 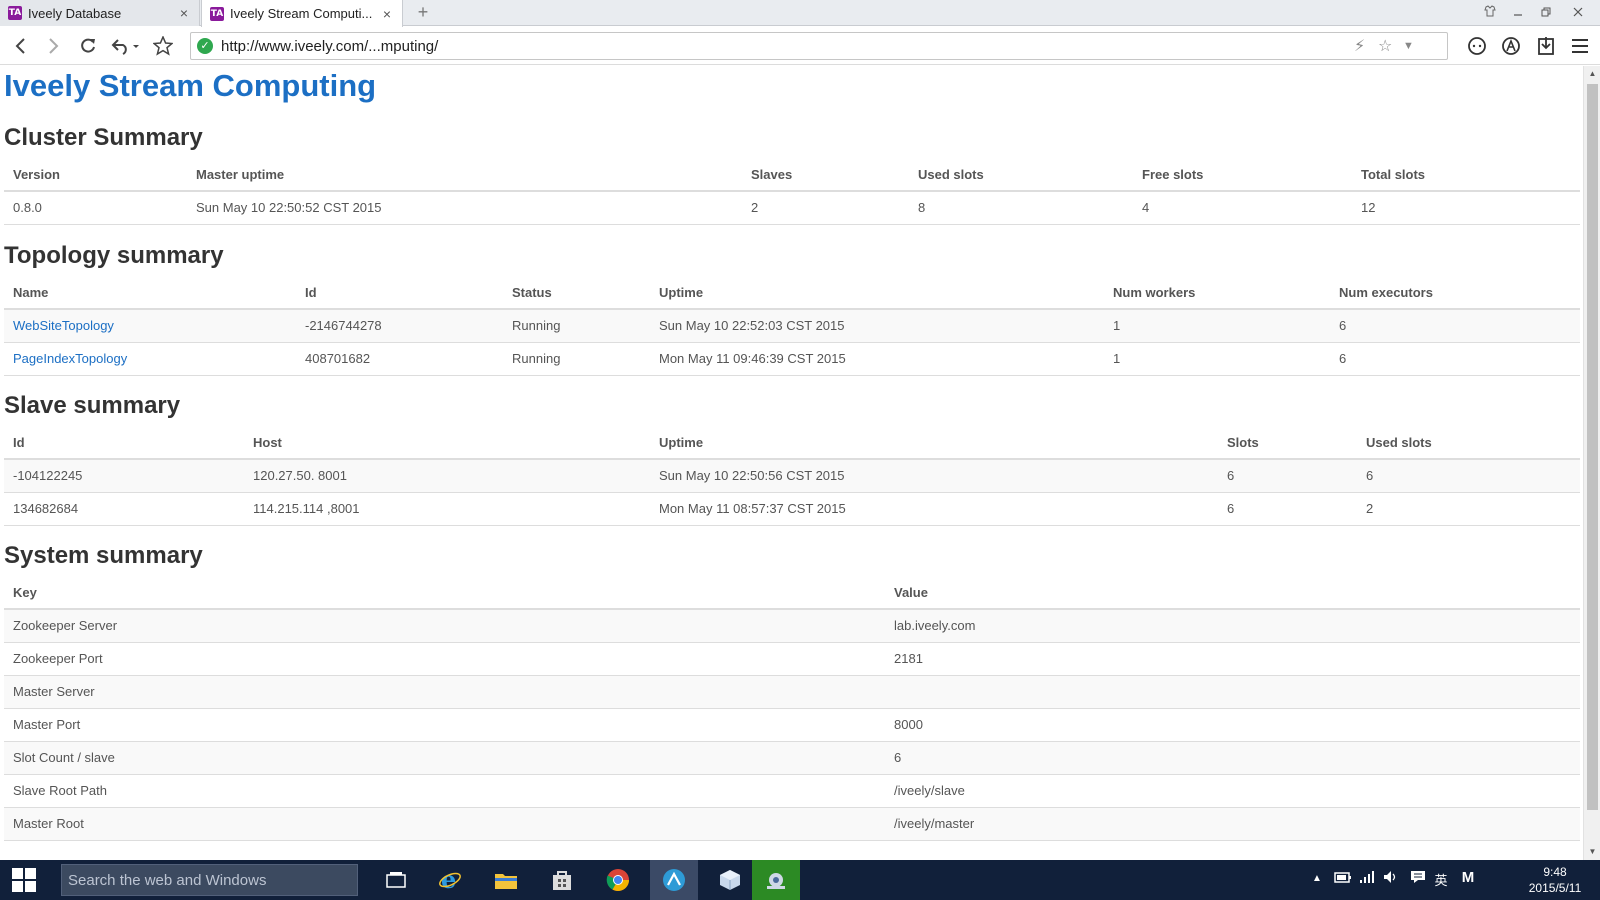 What do you see at coordinates (1408, 46) in the screenshot?
I see `chevron-down-icon: ▼` at bounding box center [1408, 46].